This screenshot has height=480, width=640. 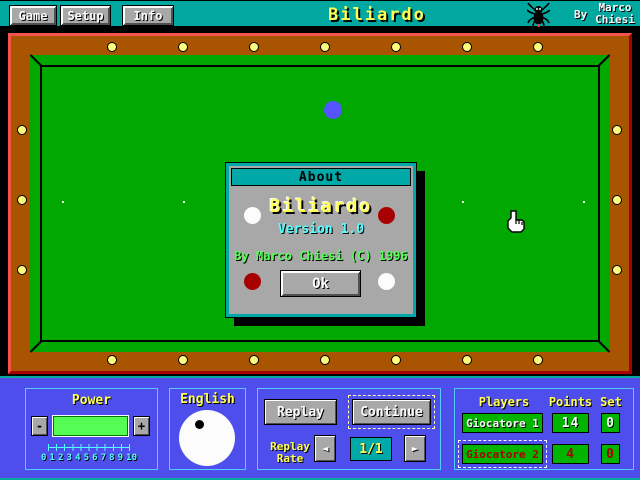 I want to click on continue-button: Continue, so click(x=391, y=412).